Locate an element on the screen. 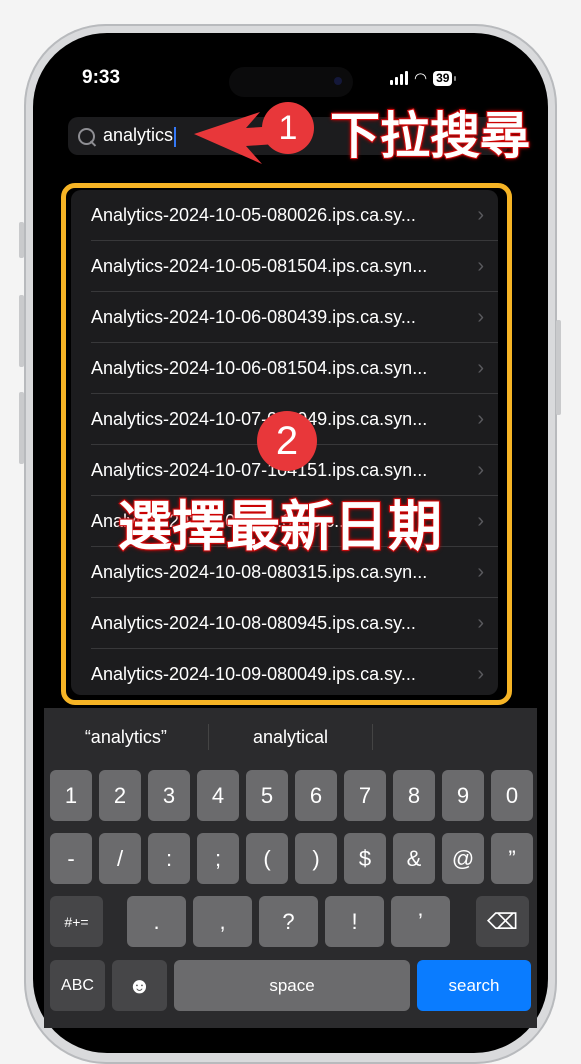 This screenshot has width=581, height=1064. step-badge-1: 1 is located at coordinates (288, 128).